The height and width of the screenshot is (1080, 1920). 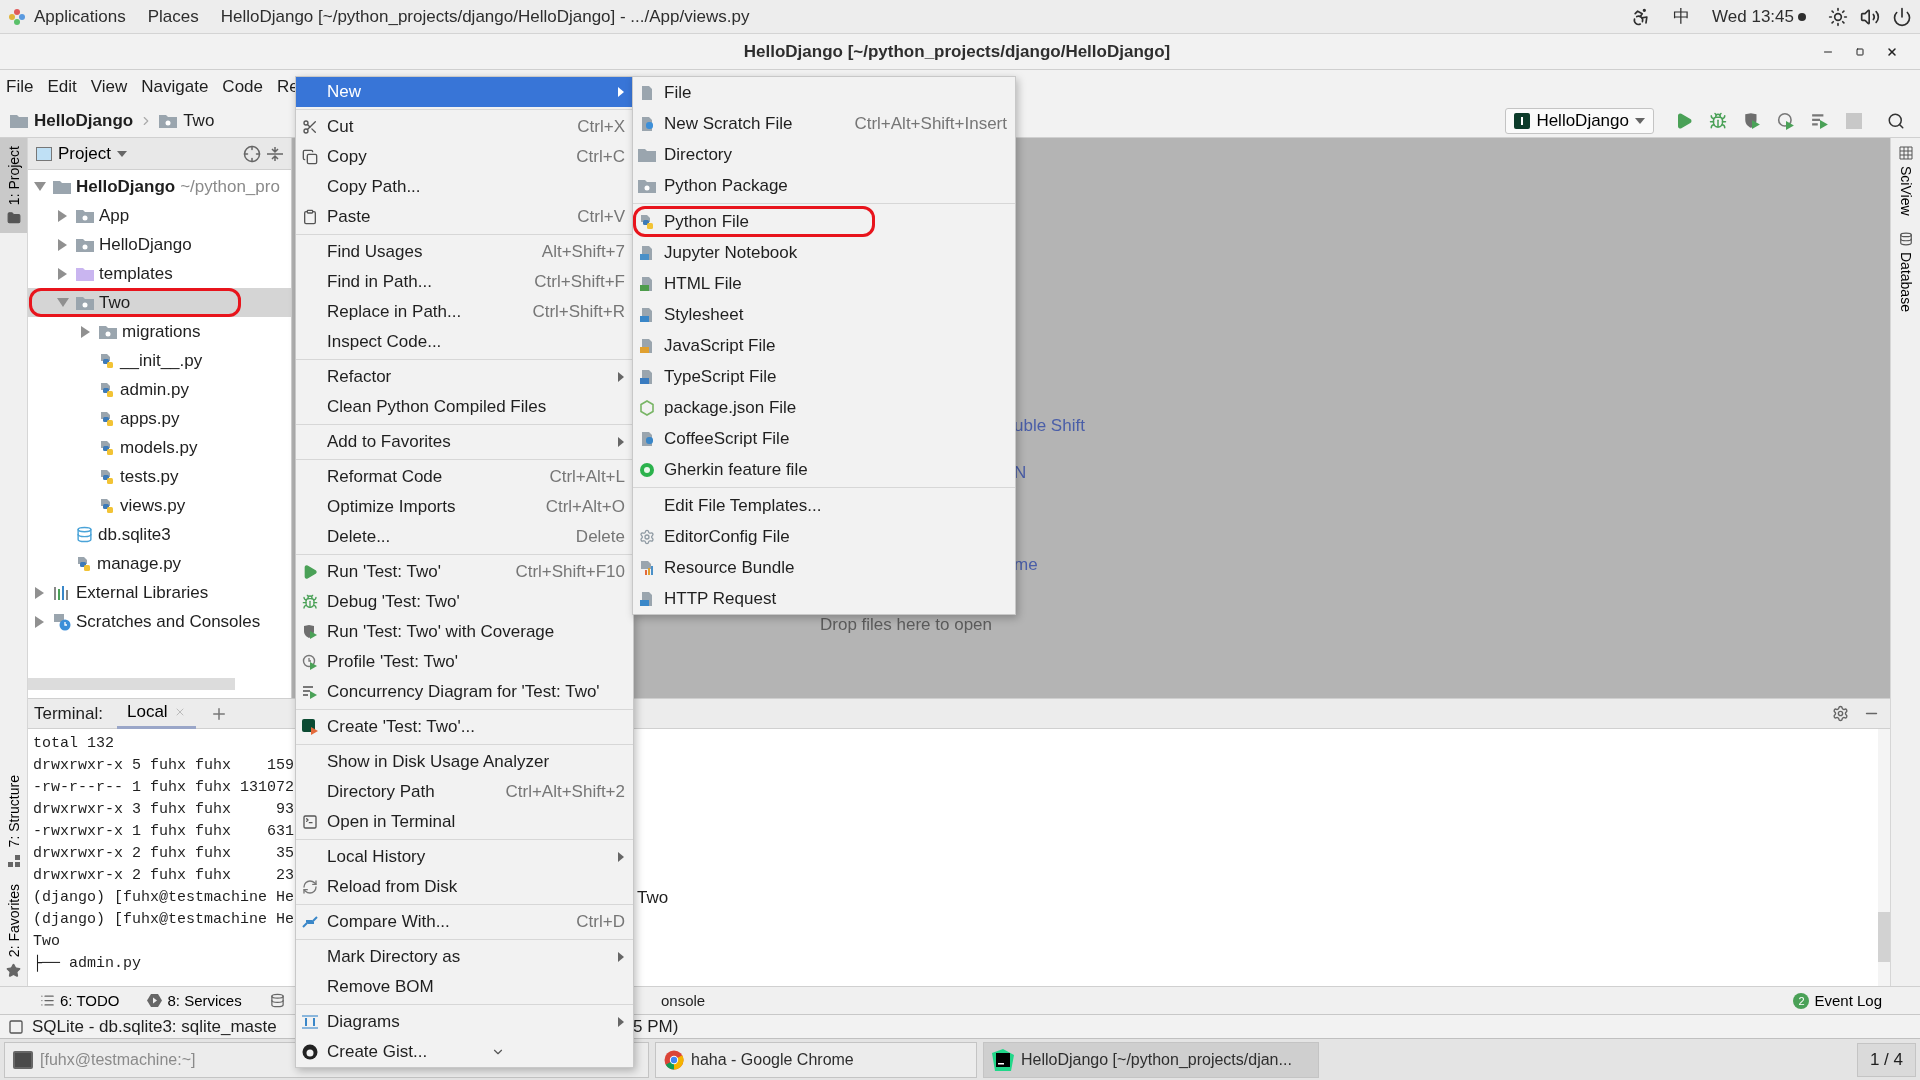 What do you see at coordinates (164, 788) in the screenshot?
I see `terminal-line: -rw-r--r-- 1 fuhx fuhx 131072` at bounding box center [164, 788].